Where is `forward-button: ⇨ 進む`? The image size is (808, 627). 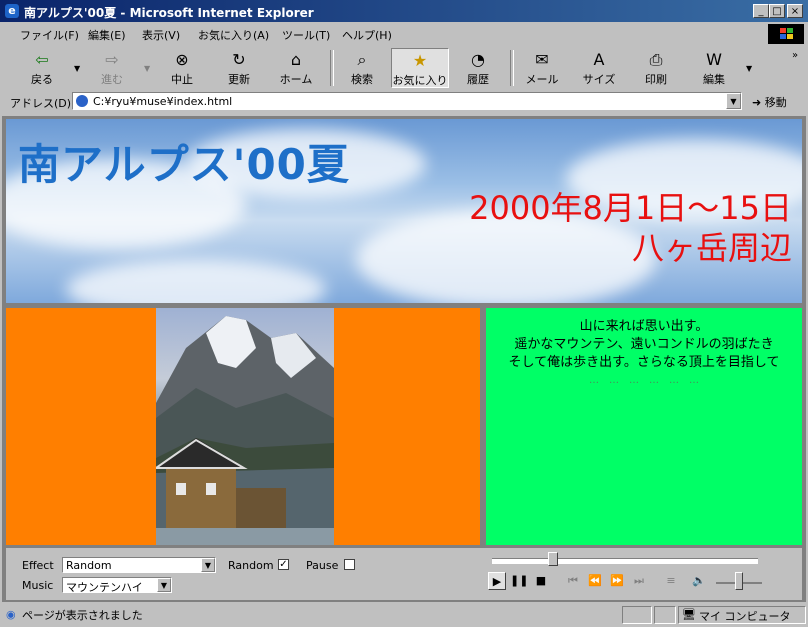
forward-button: ⇨ 進む is located at coordinates (112, 68).